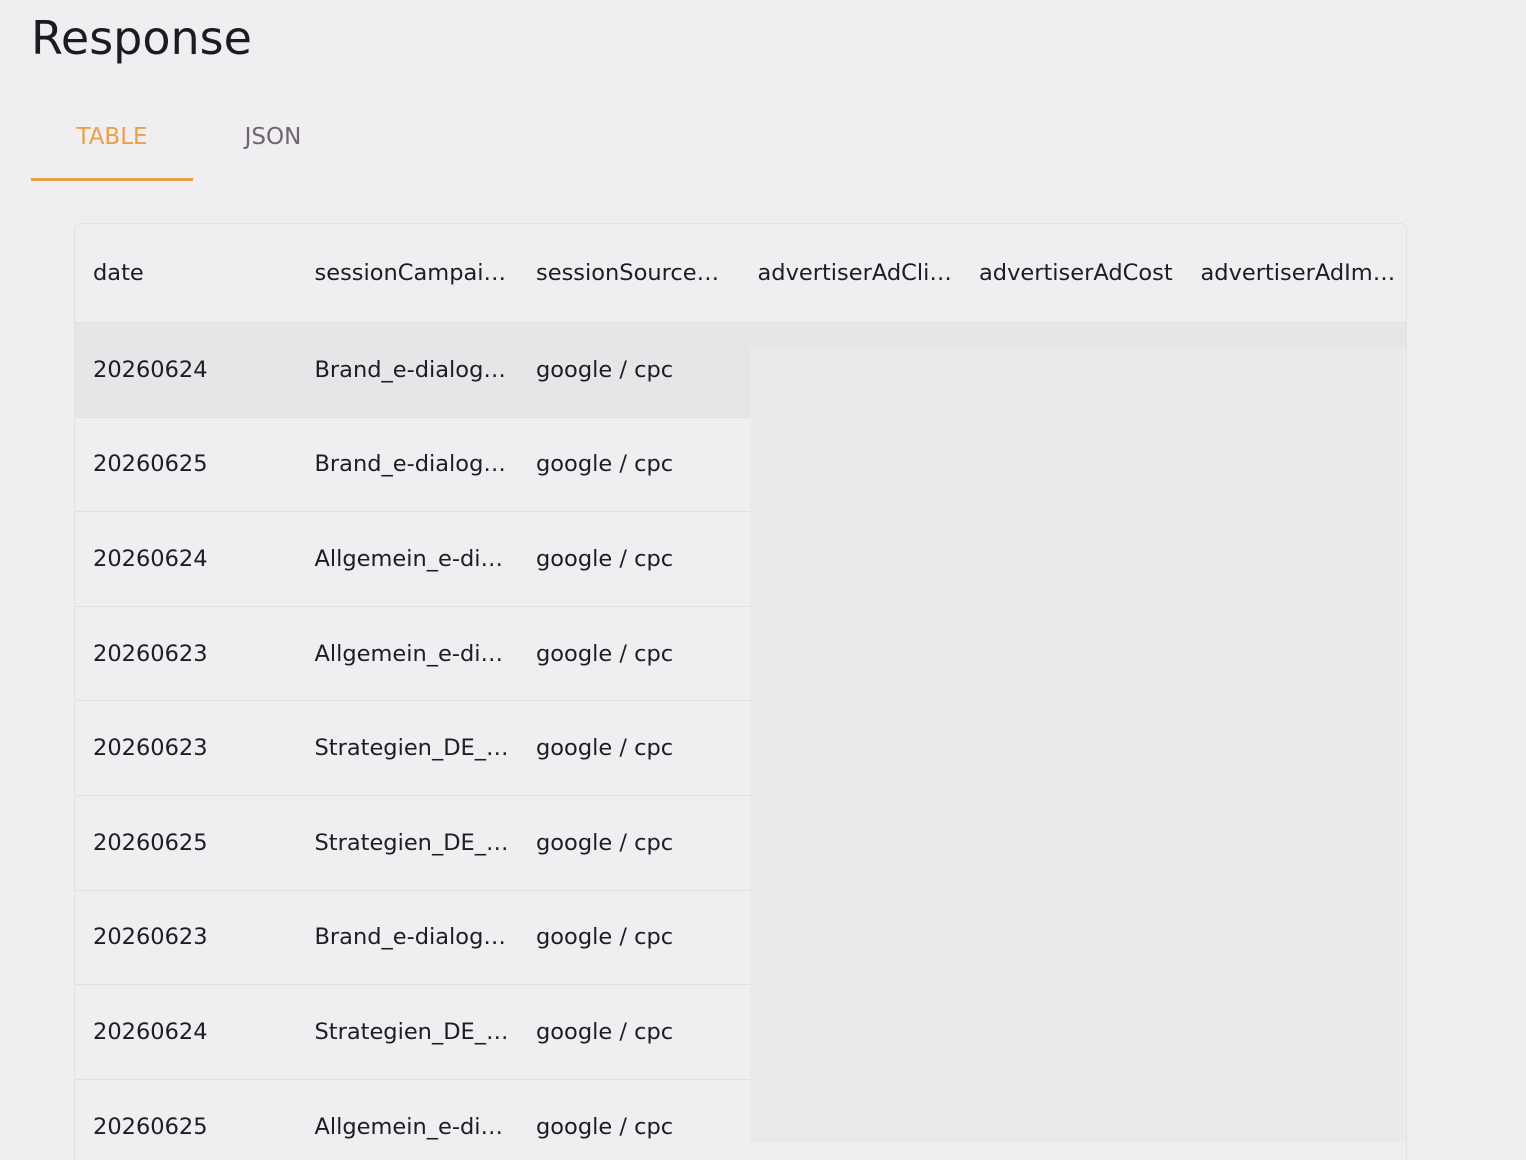 The height and width of the screenshot is (1160, 1526). Describe the element at coordinates (186, 273) in the screenshot. I see `column-header-date: date` at that location.